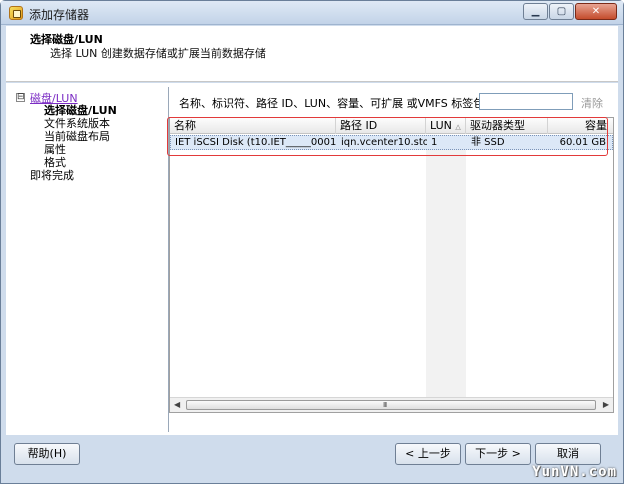  Describe the element at coordinates (580, 126) in the screenshot. I see `column-capacity: 容量` at that location.